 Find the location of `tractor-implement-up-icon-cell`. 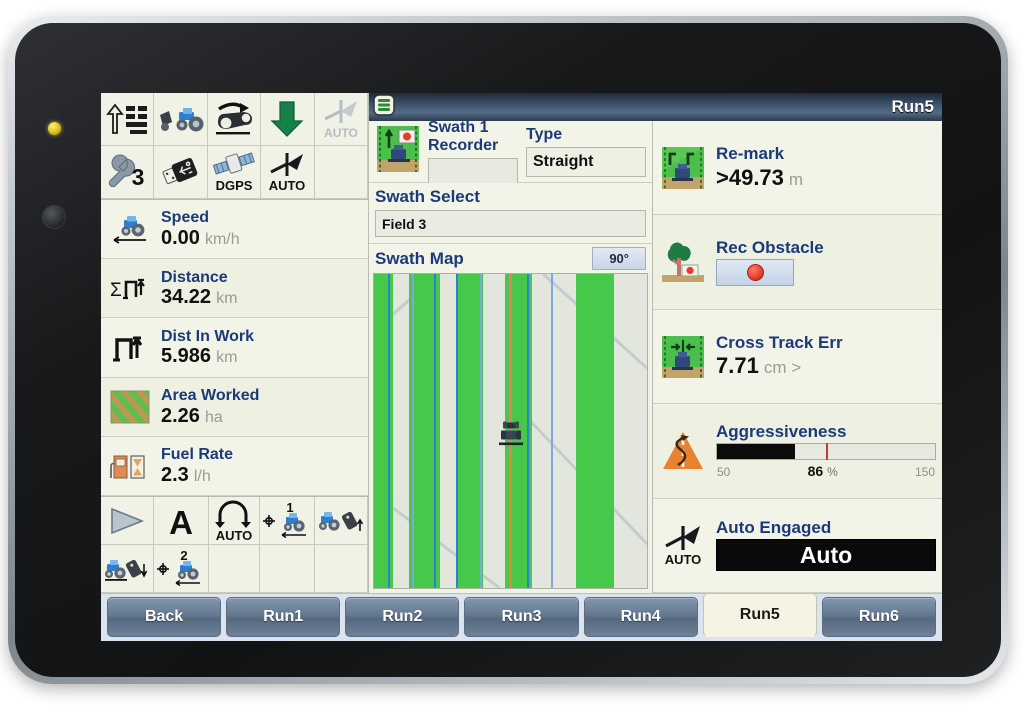

tractor-implement-up-icon-cell is located at coordinates (341, 521).